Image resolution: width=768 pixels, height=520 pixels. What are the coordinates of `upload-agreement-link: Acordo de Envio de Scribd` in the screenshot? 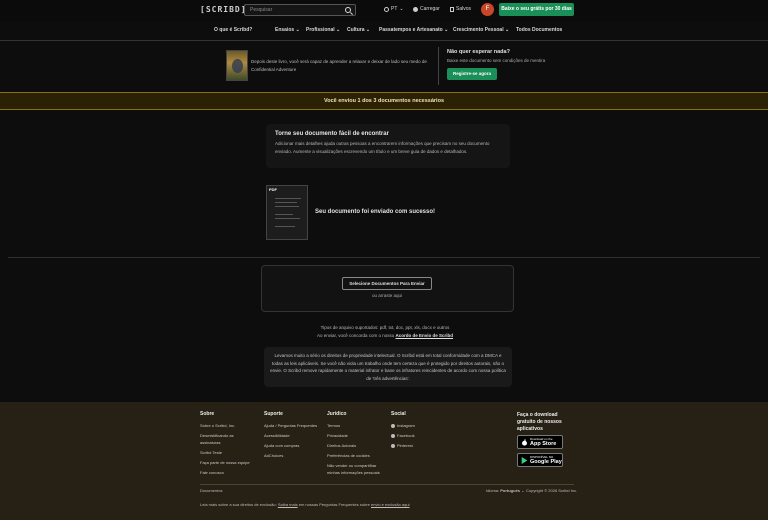 It's located at (425, 335).